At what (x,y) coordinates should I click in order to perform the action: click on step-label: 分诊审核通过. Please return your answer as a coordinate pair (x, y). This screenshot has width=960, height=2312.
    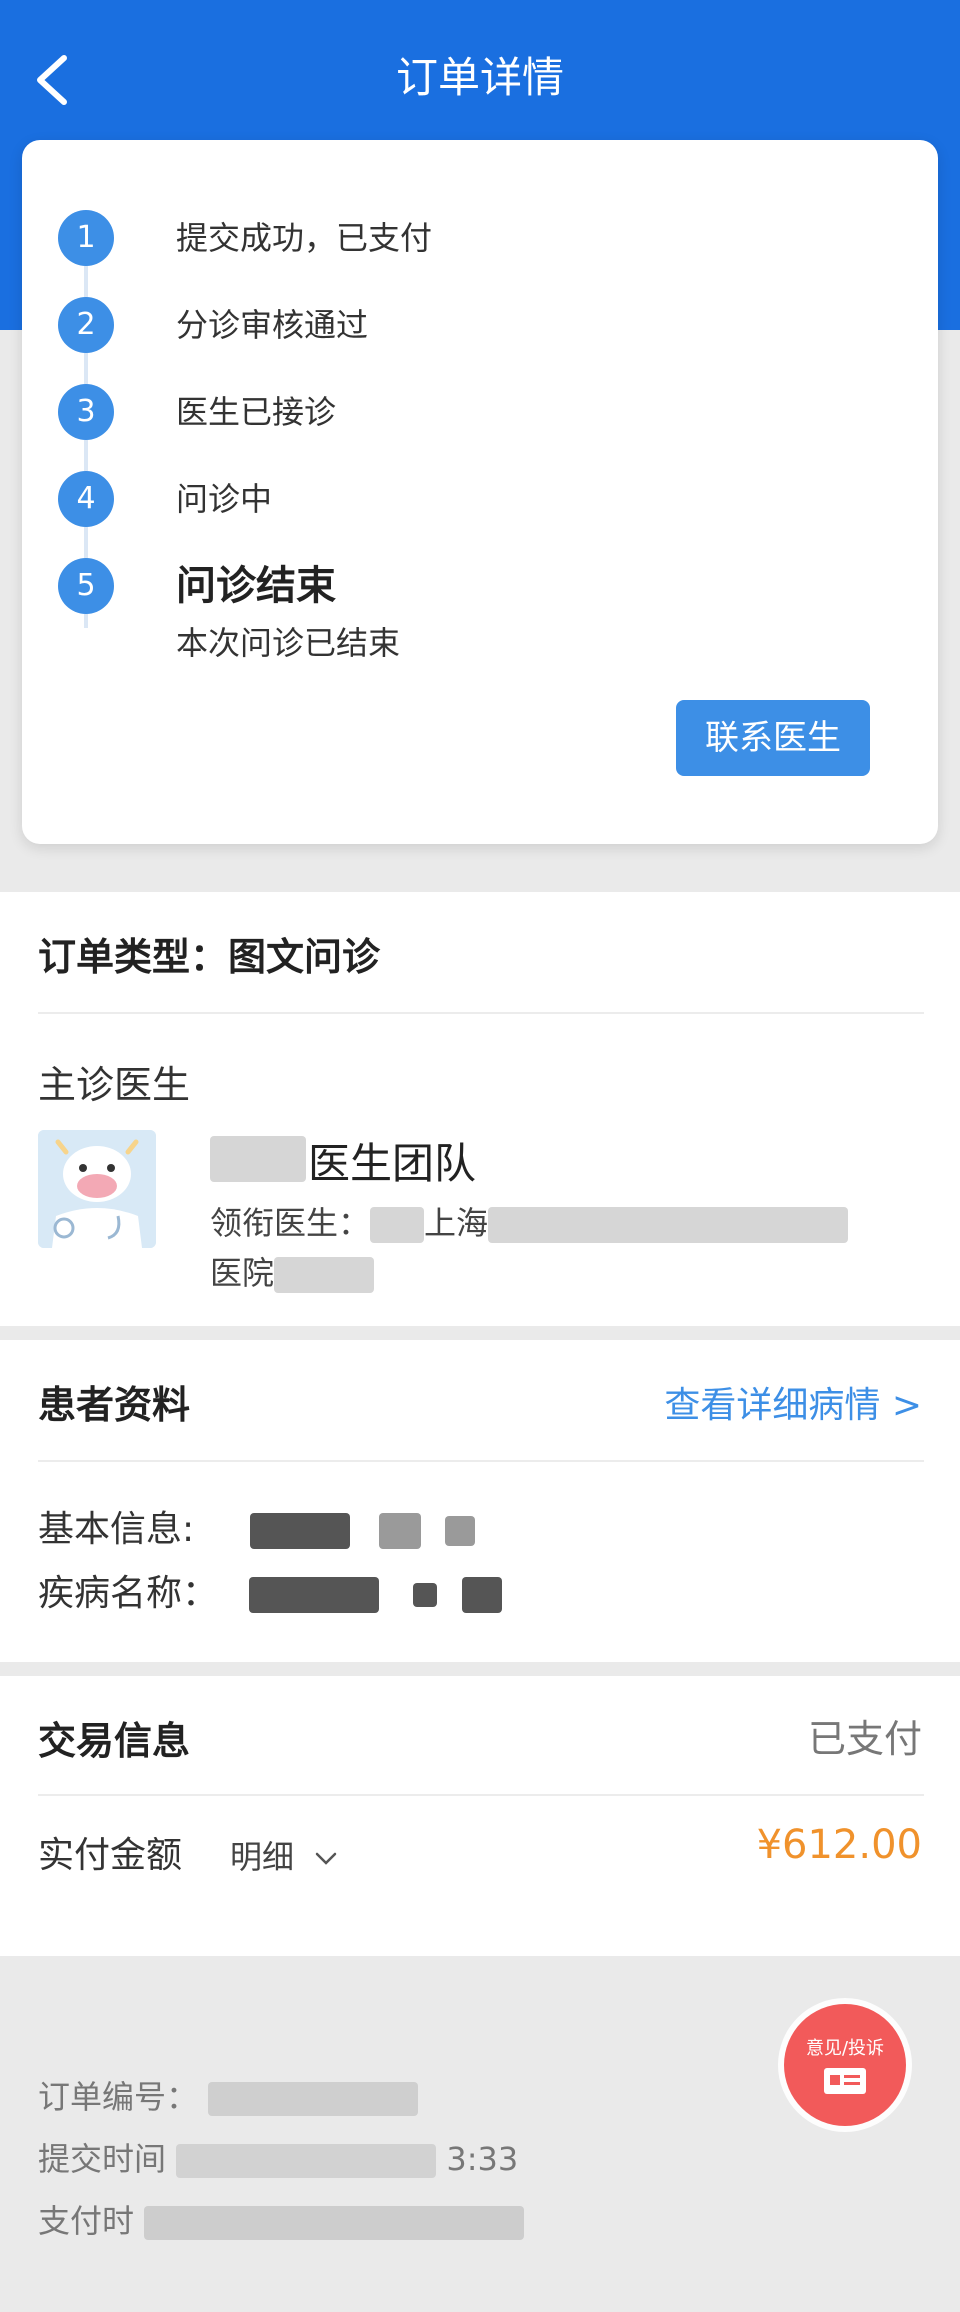
    Looking at the image, I should click on (272, 325).